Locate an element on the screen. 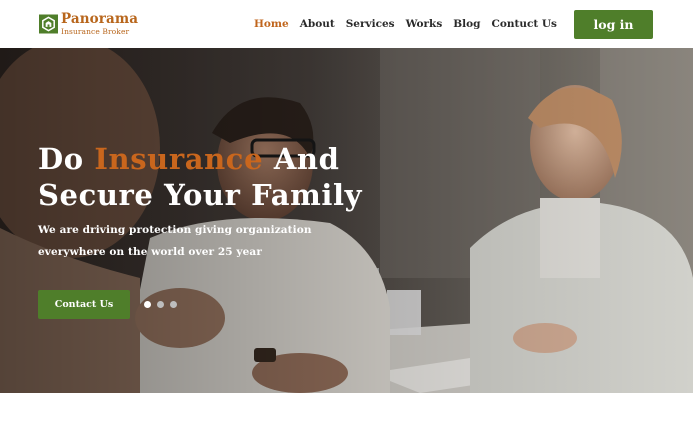 The height and width of the screenshot is (447, 693). hero-title-suffix: And is located at coordinates (301, 159).